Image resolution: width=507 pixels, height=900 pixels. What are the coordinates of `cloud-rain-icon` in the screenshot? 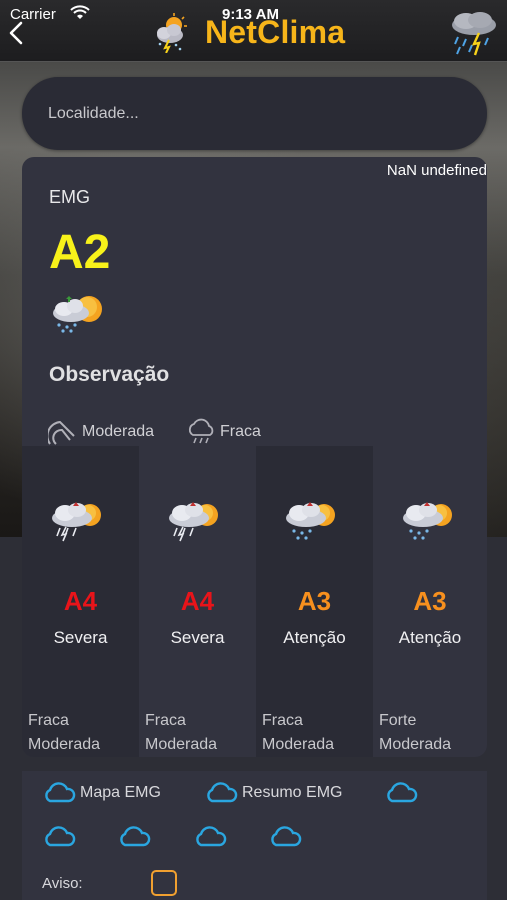 It's located at (201, 431).